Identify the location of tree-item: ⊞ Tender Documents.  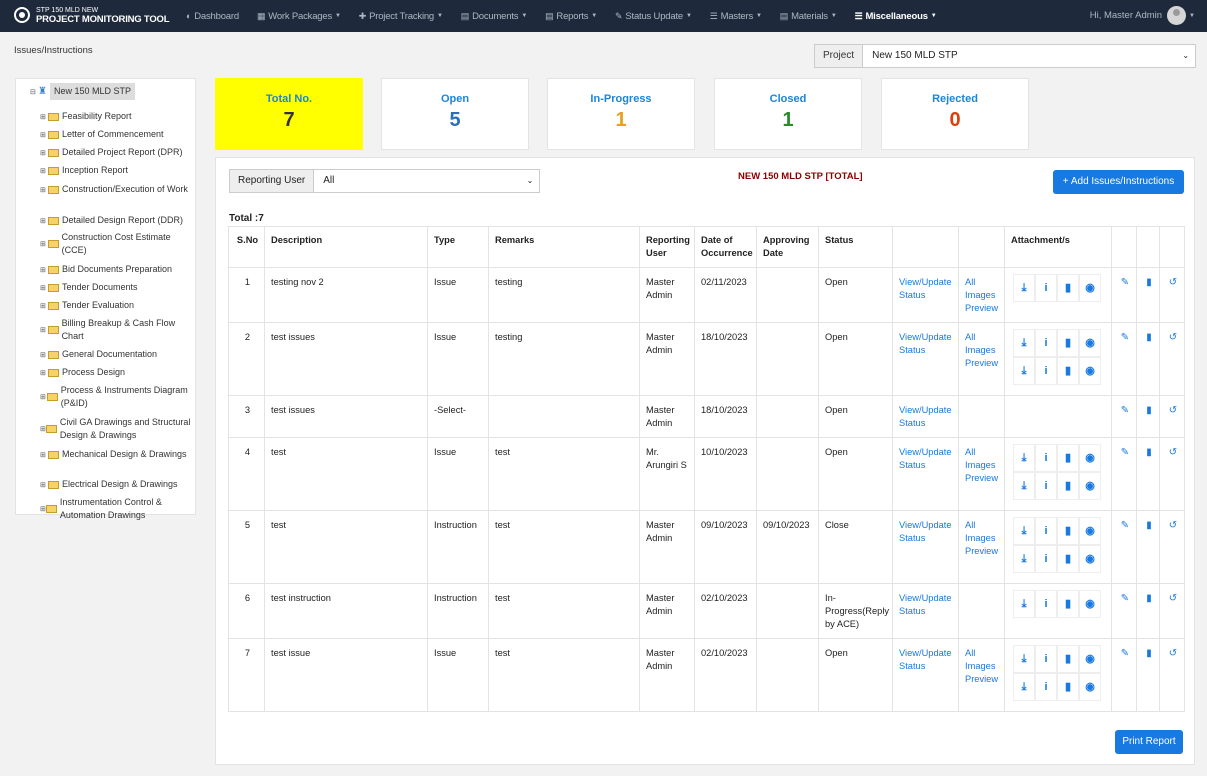
(116, 287).